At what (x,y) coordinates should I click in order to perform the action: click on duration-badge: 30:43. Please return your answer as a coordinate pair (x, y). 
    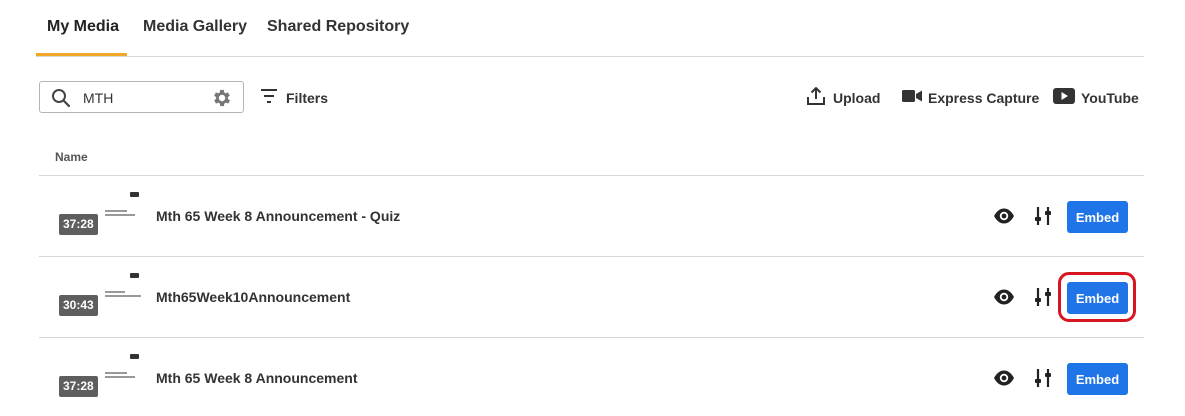
    Looking at the image, I should click on (78, 305).